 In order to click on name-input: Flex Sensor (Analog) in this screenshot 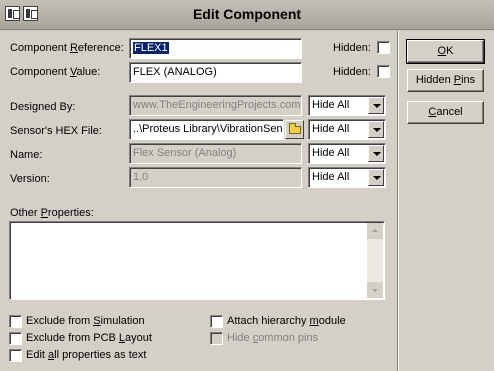, I will do `click(215, 153)`.